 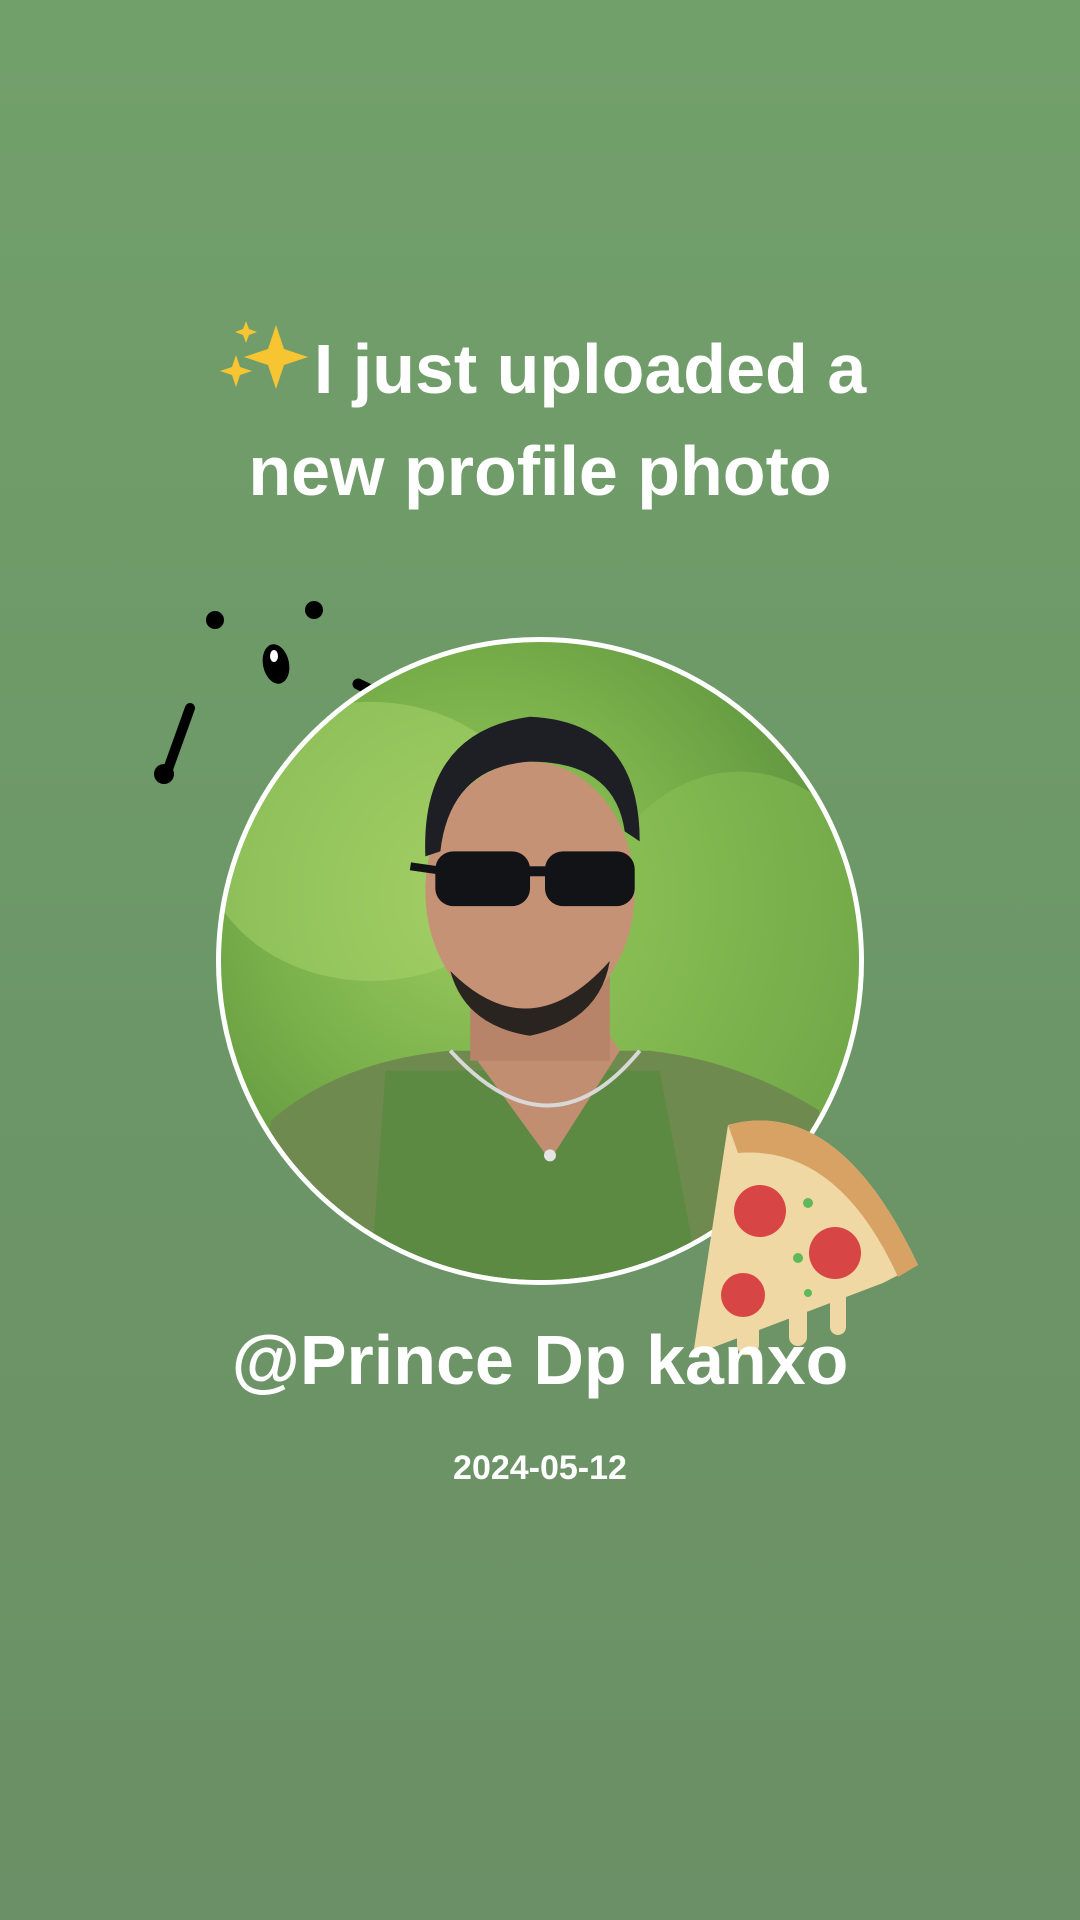 I want to click on username: @Prince Dp kanxo, so click(x=540, y=1360).